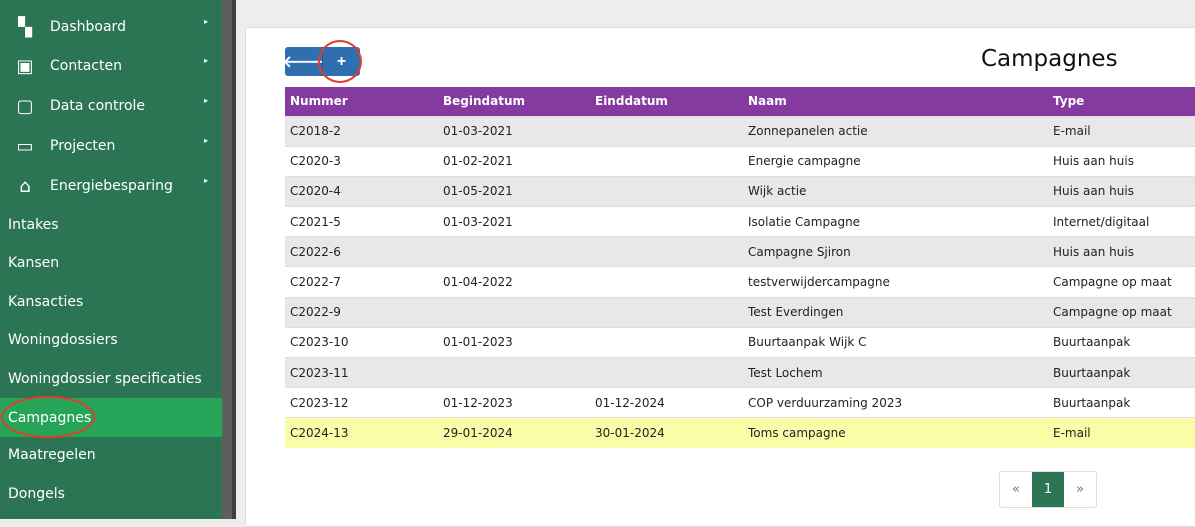  Describe the element at coordinates (111, 146) in the screenshot. I see `sidebar-item-projecten: ▭ Projecten ▸` at that location.